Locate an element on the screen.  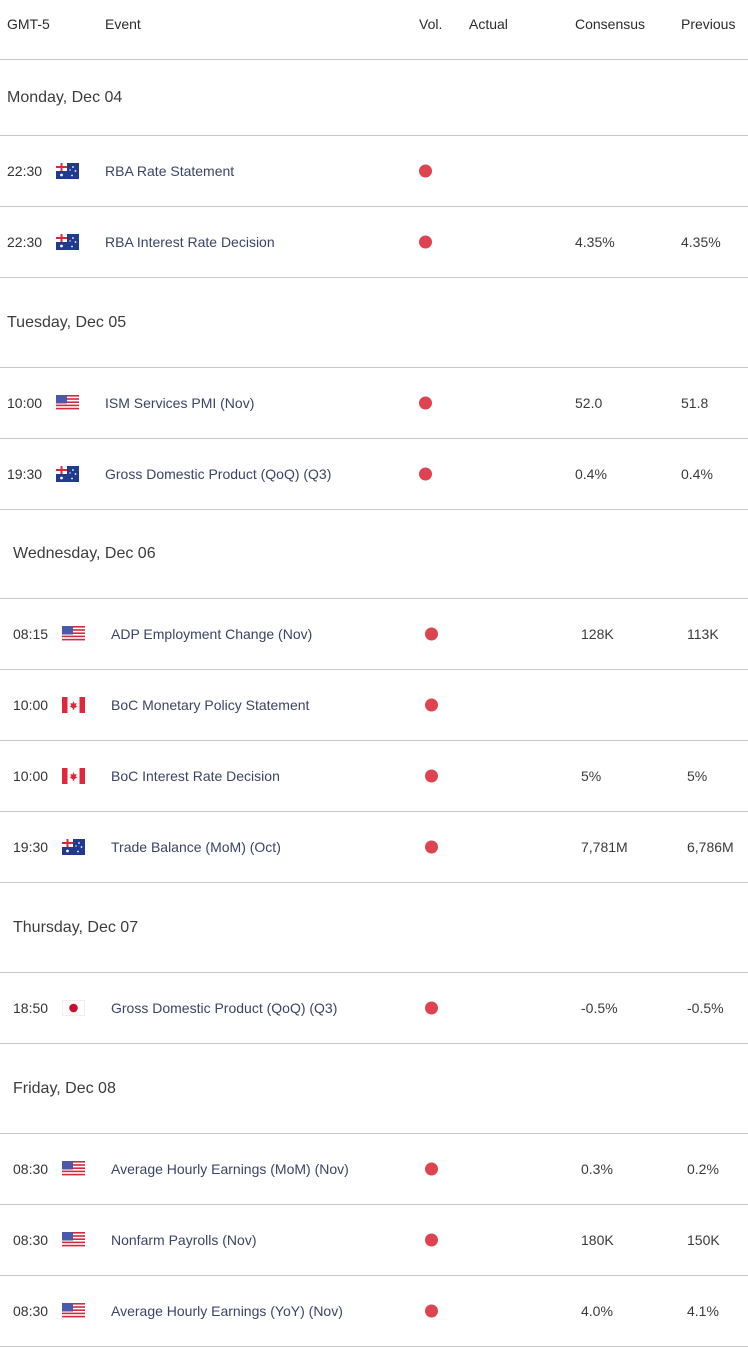
event-row: 10:00 BoC Monetary Policy Statement is located at coordinates (374, 705).